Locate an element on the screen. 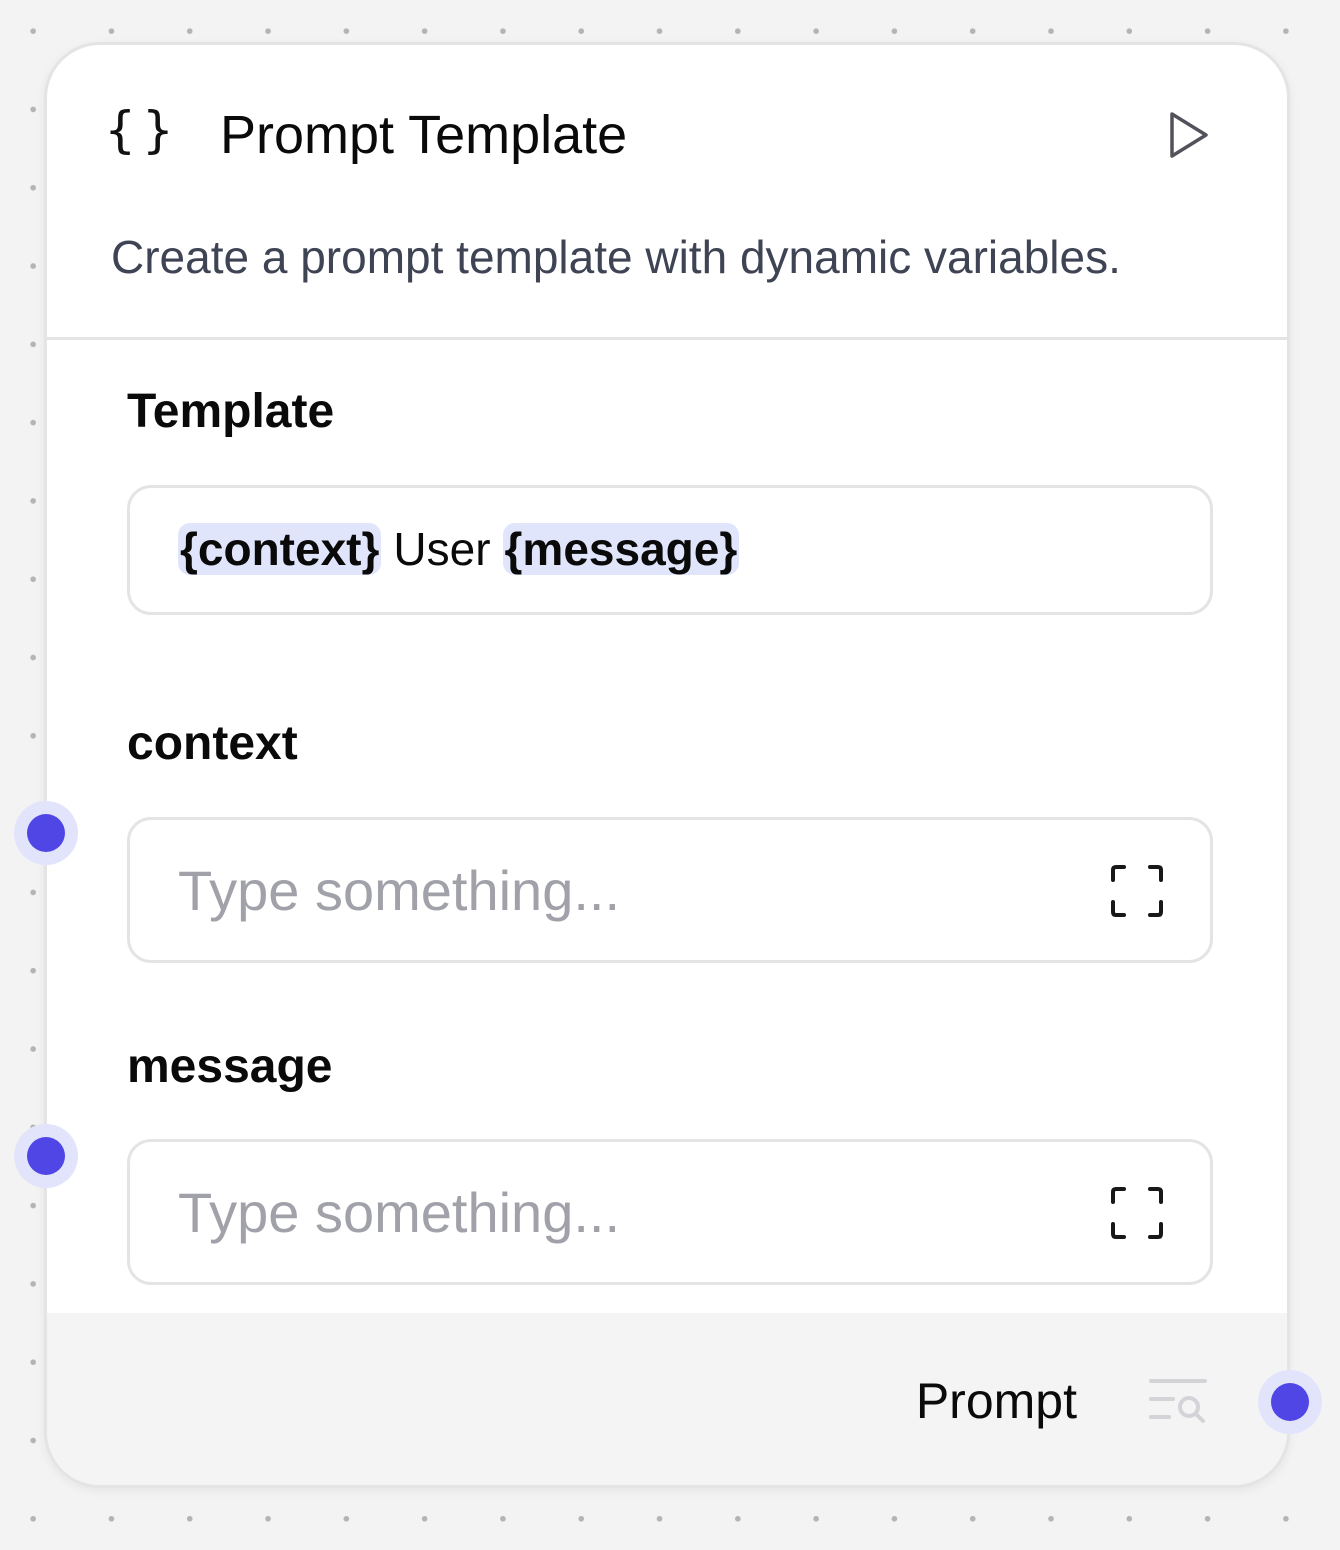 This screenshot has width=1340, height=1550. context-input is located at coordinates (618, 890).